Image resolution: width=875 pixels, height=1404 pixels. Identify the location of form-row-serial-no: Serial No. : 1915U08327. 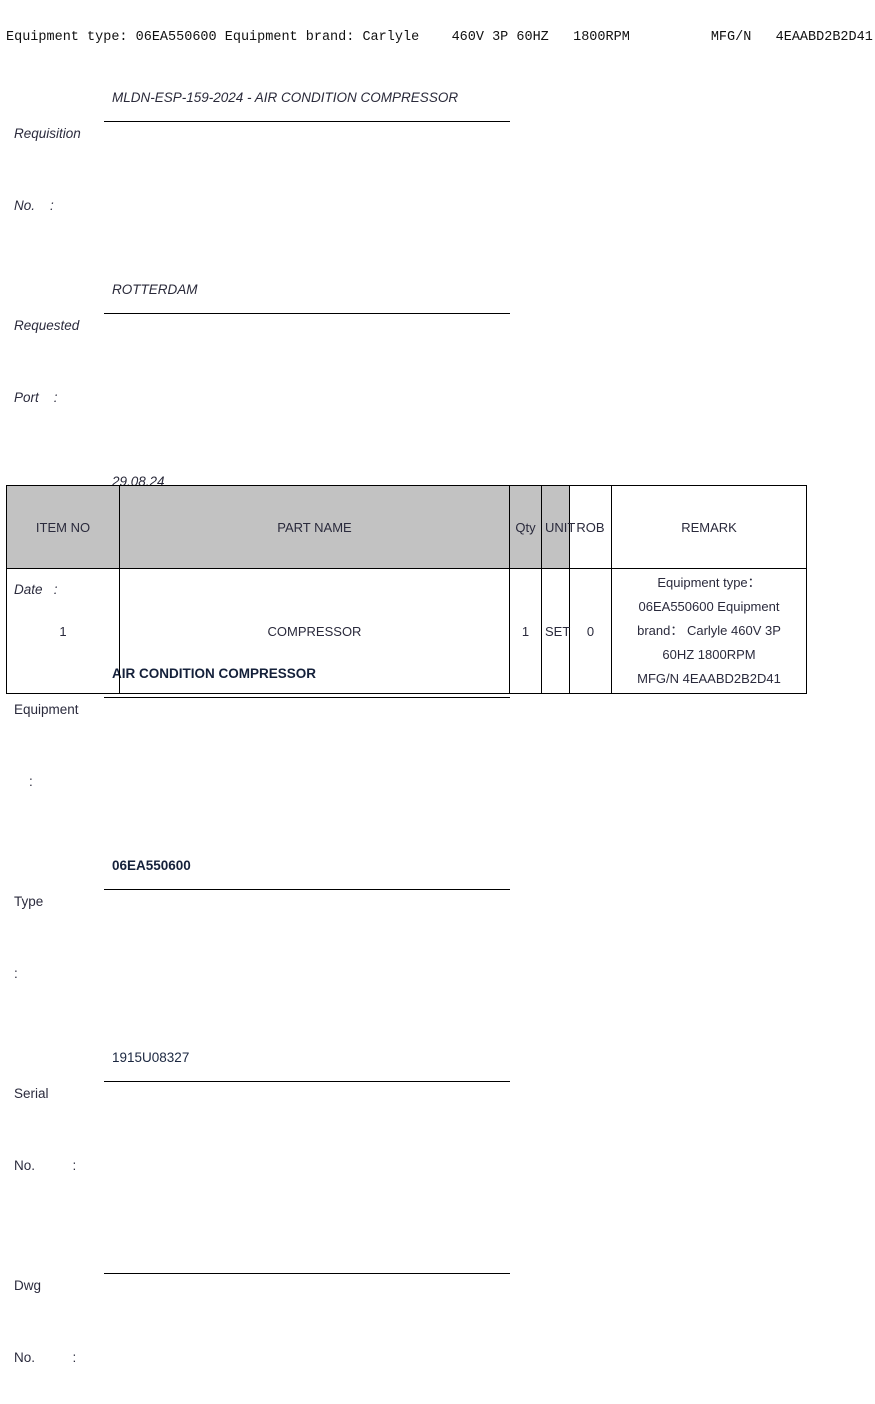
(255, 1130).